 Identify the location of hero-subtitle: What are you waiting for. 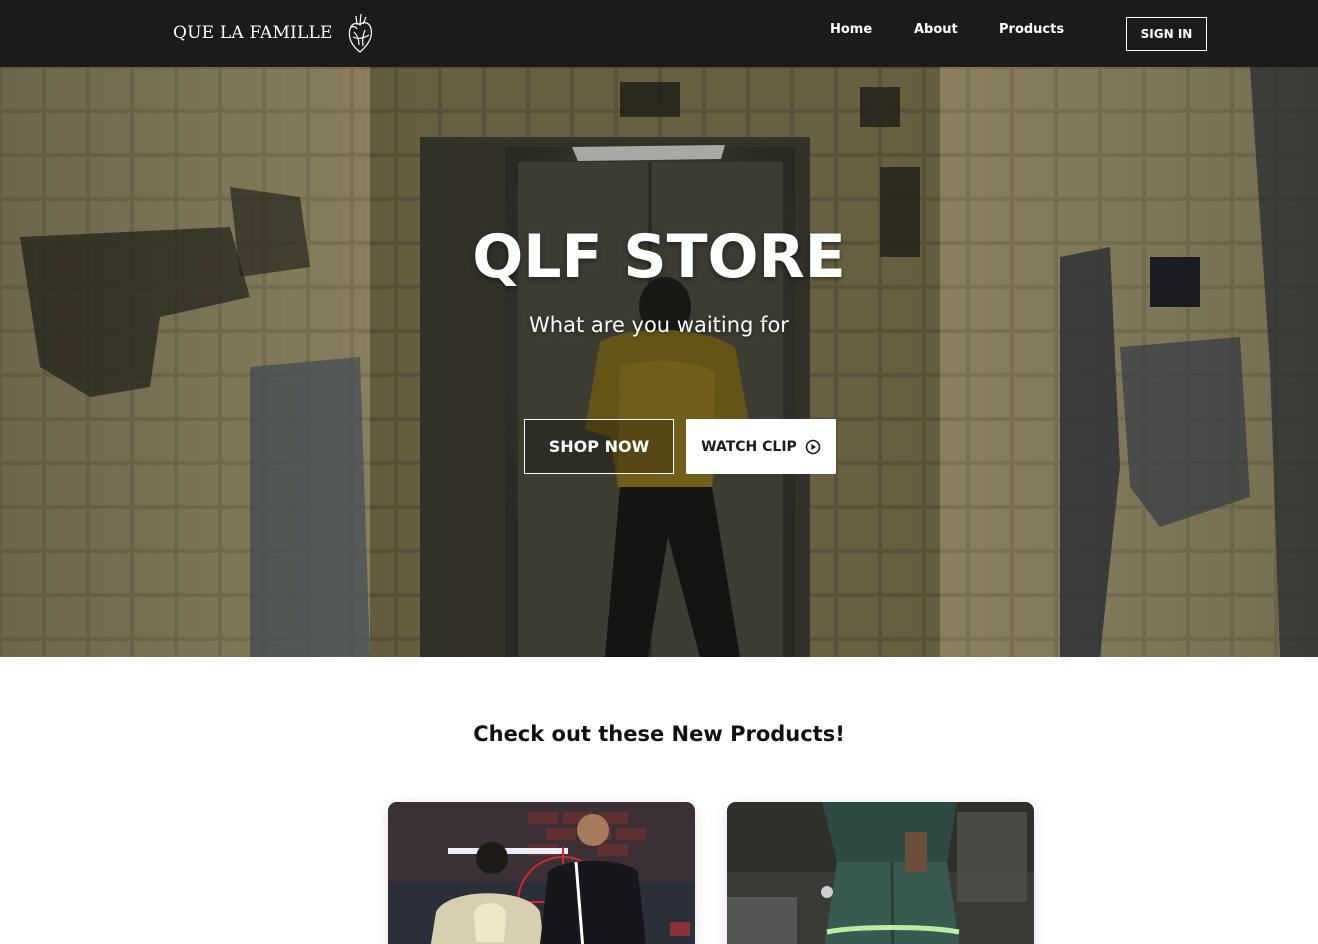
(659, 325).